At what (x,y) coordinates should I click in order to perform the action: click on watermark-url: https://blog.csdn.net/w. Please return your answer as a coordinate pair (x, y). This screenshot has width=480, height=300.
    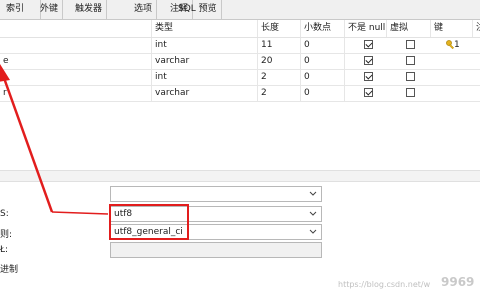
    Looking at the image, I should click on (384, 284).